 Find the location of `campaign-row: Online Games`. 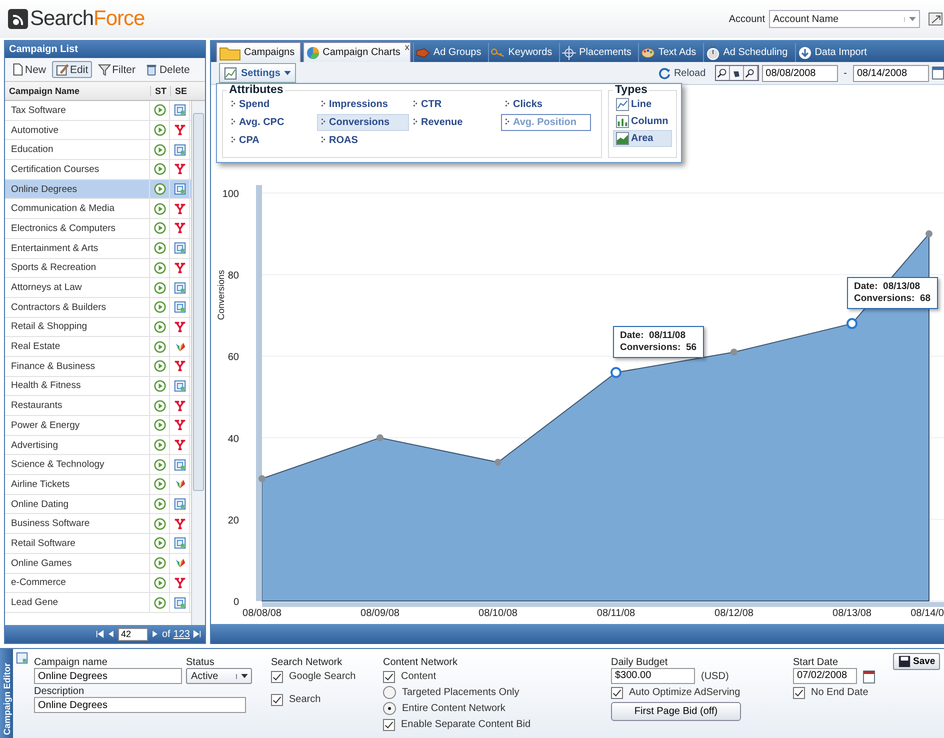

campaign-row: Online Games is located at coordinates (98, 564).